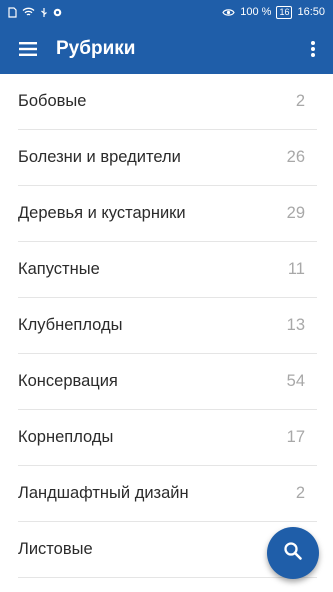 Image resolution: width=333 pixels, height=592 pixels. Describe the element at coordinates (68, 381) in the screenshot. I see `category-label: Консервация` at that location.